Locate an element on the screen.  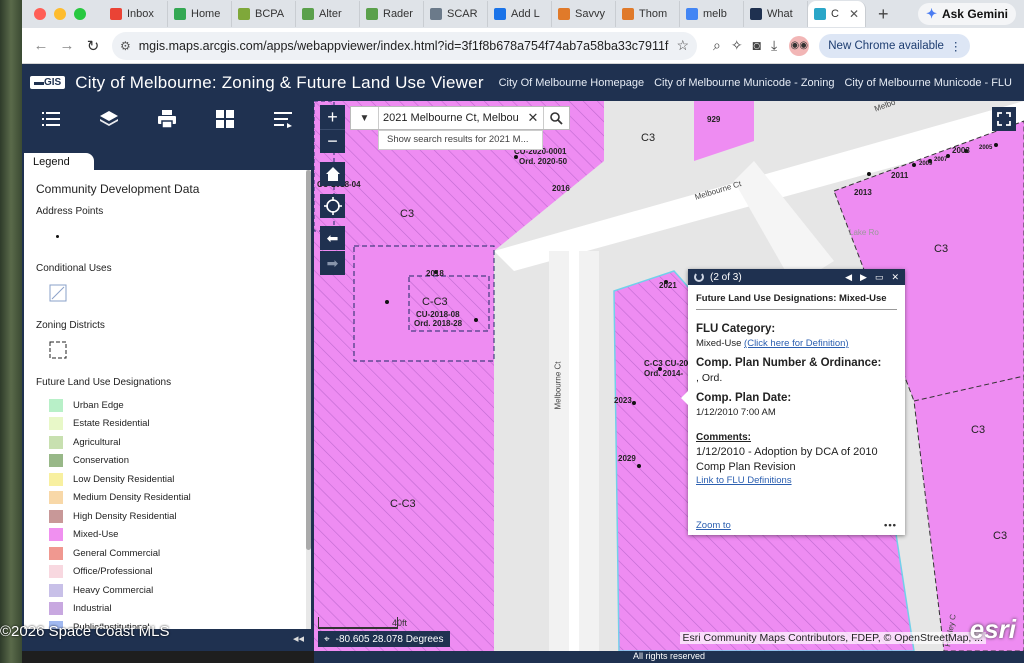
link-homepage: City Of Melbourne Homepage is located at coordinates (572, 83).